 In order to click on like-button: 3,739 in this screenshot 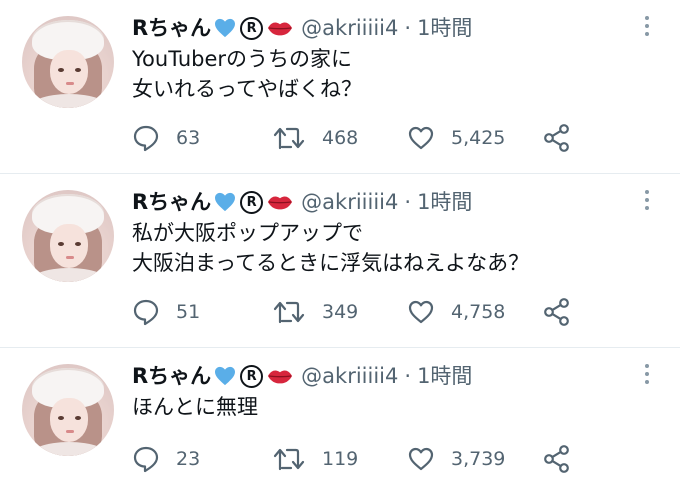, I will do `click(456, 459)`.